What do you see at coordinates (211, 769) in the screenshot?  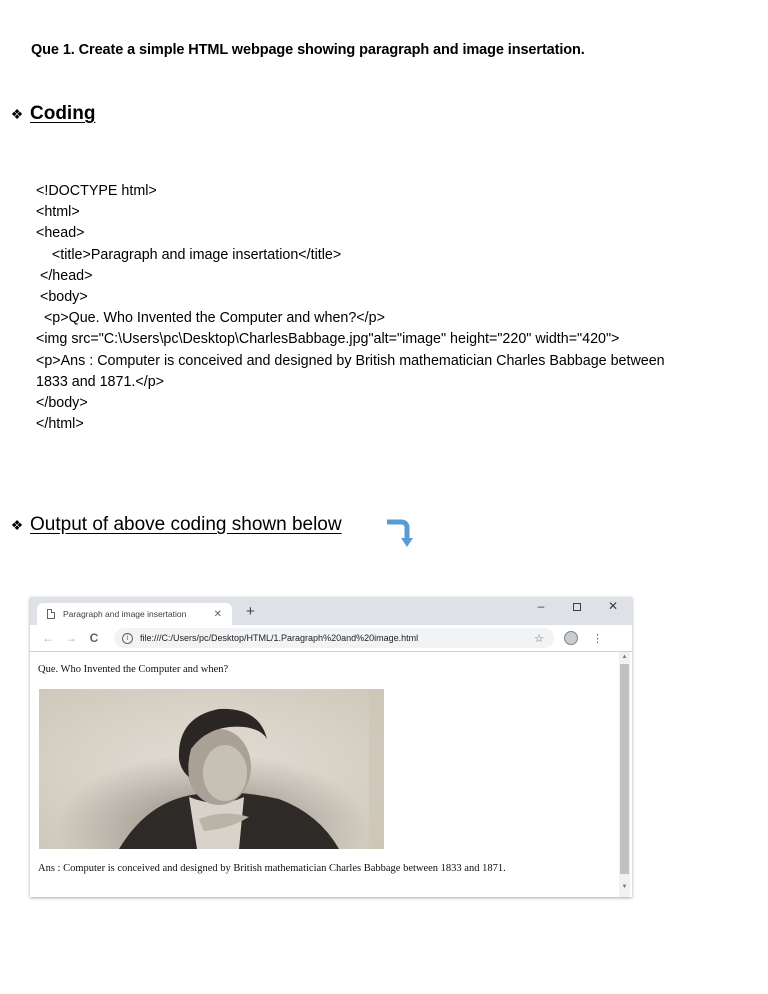 I see `charles-babbage-portrait` at bounding box center [211, 769].